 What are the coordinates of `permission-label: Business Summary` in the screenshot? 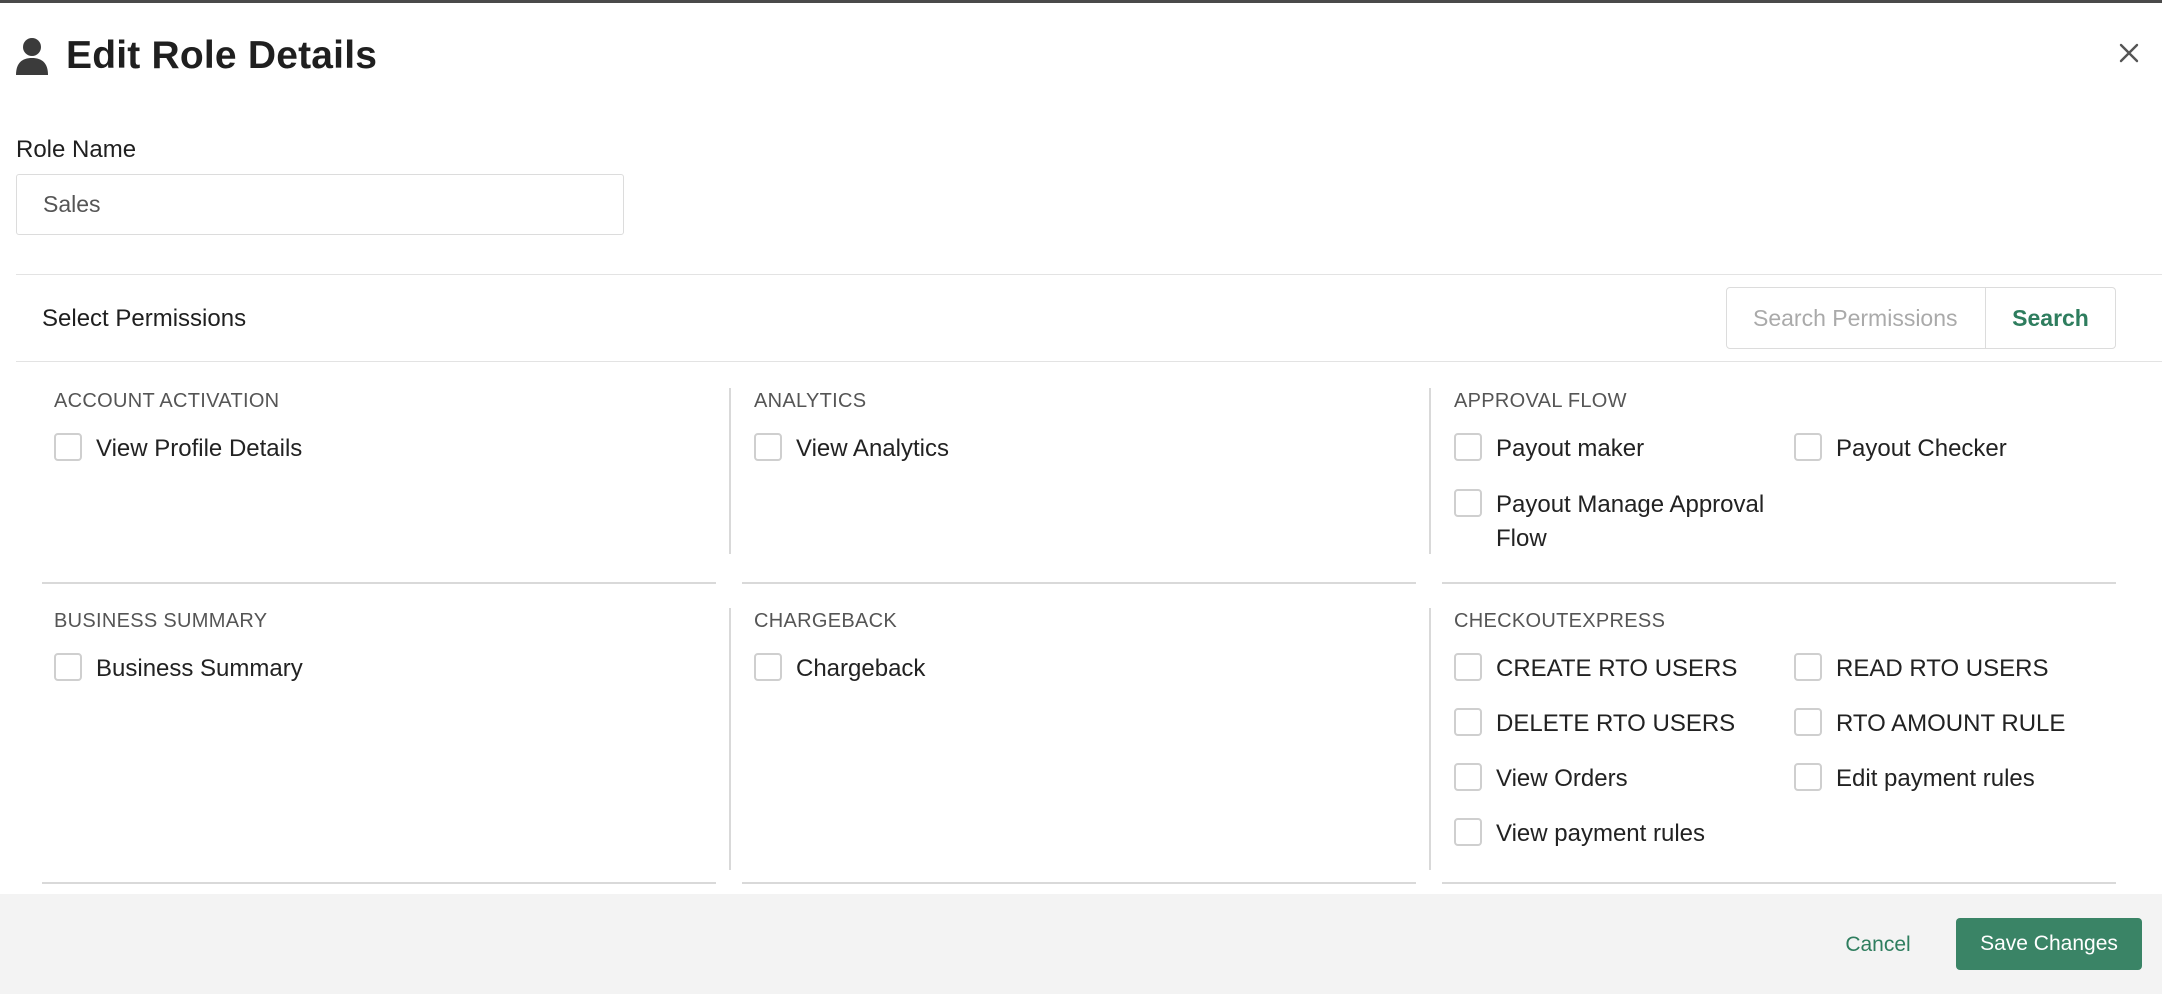 It's located at (199, 668).